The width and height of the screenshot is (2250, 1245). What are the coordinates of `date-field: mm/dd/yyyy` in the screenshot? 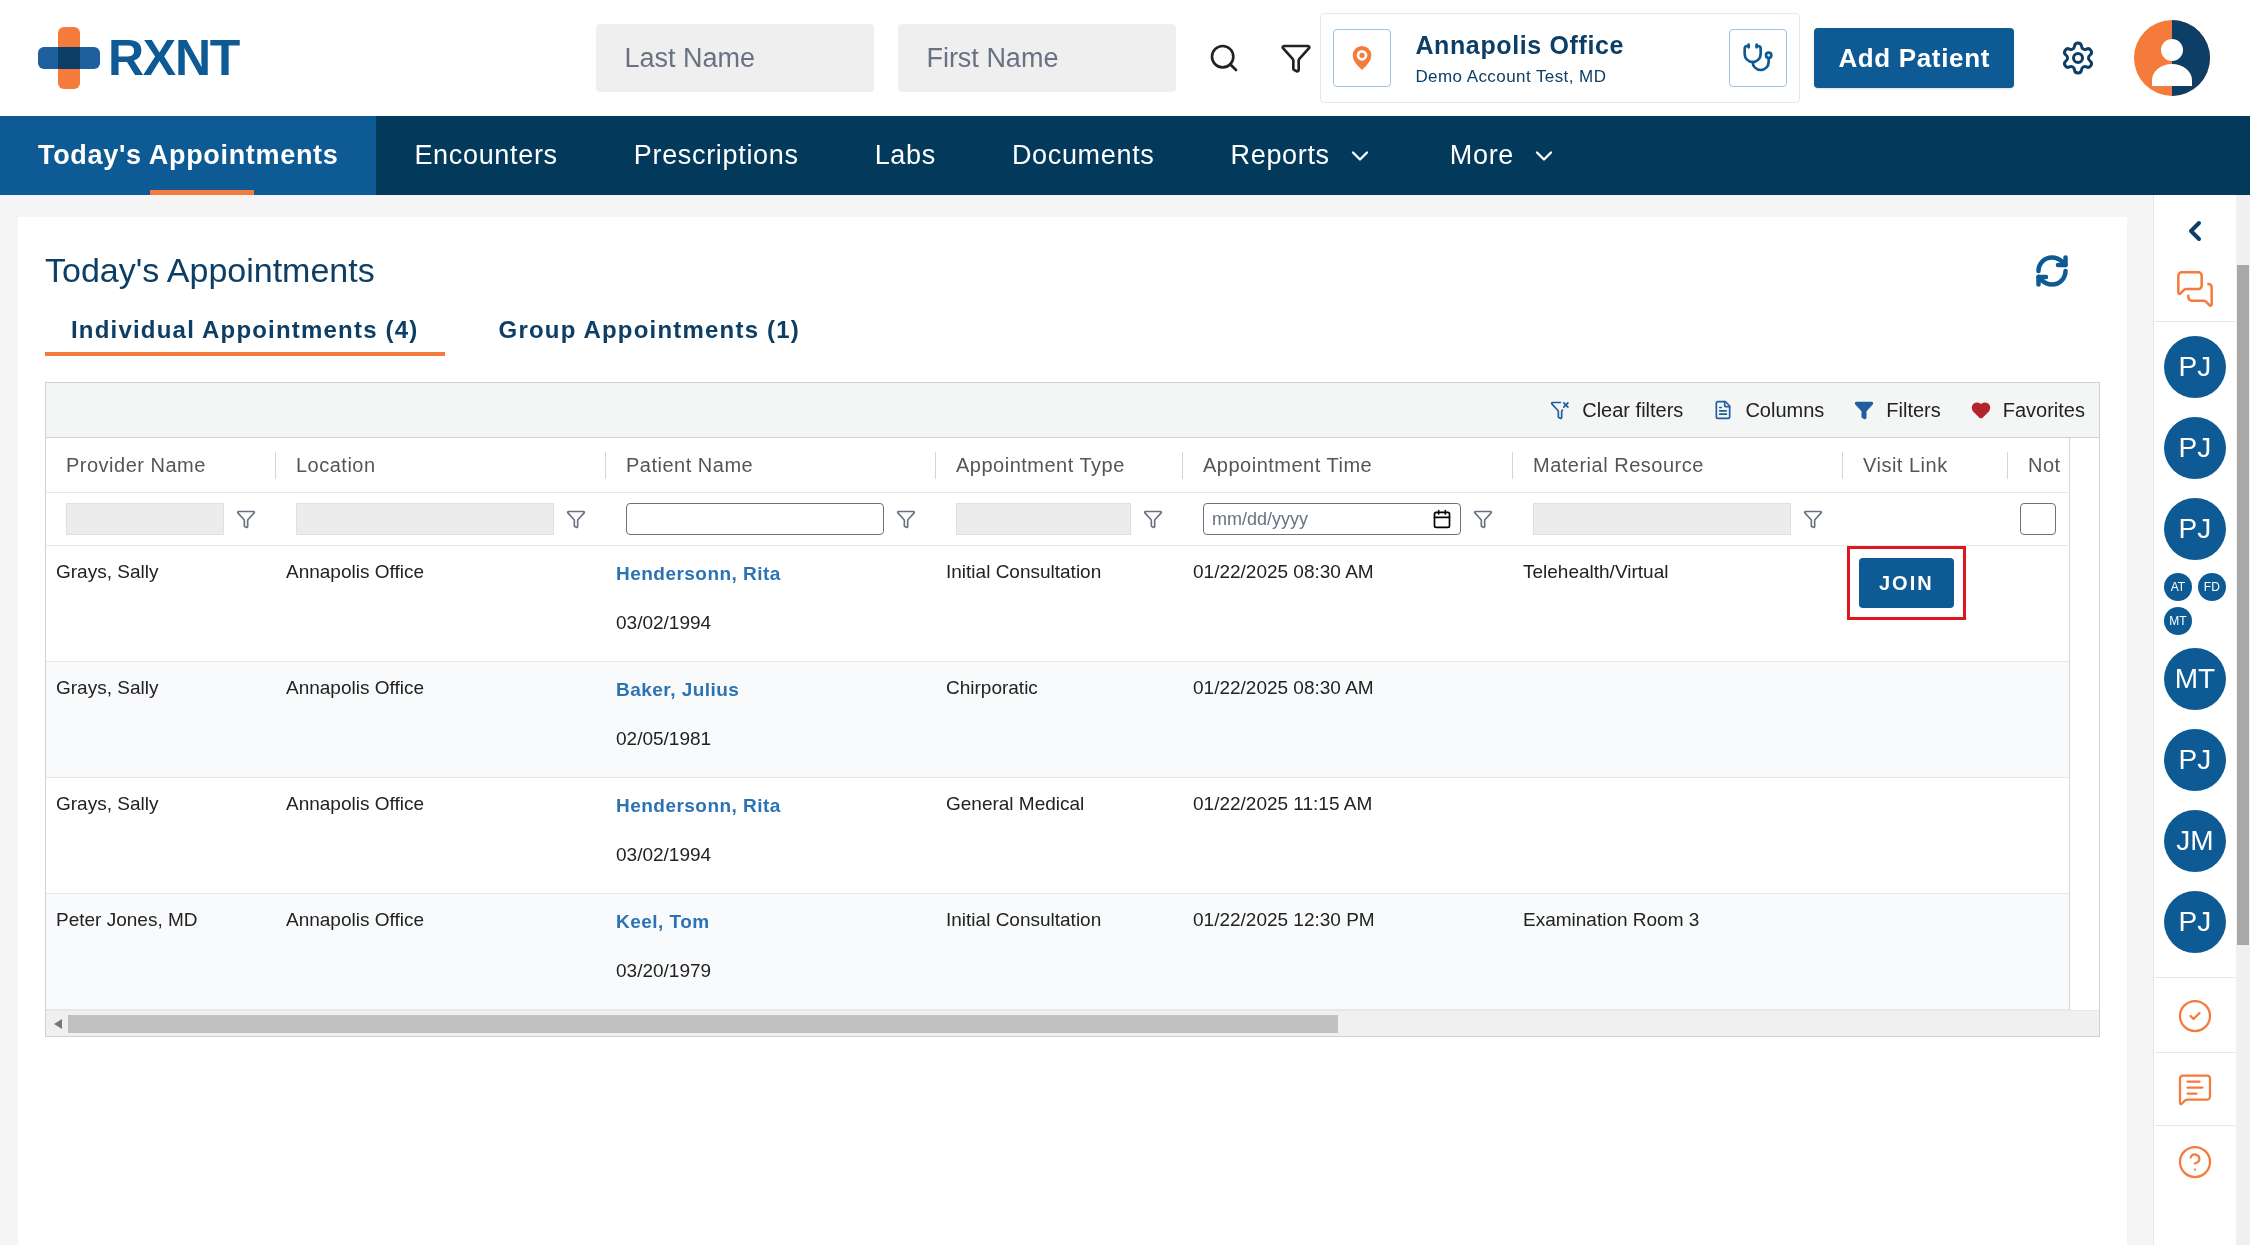 It's located at (1332, 519).